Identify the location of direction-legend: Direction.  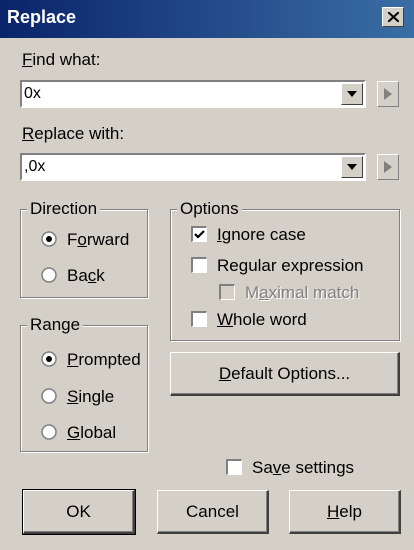
(64, 209).